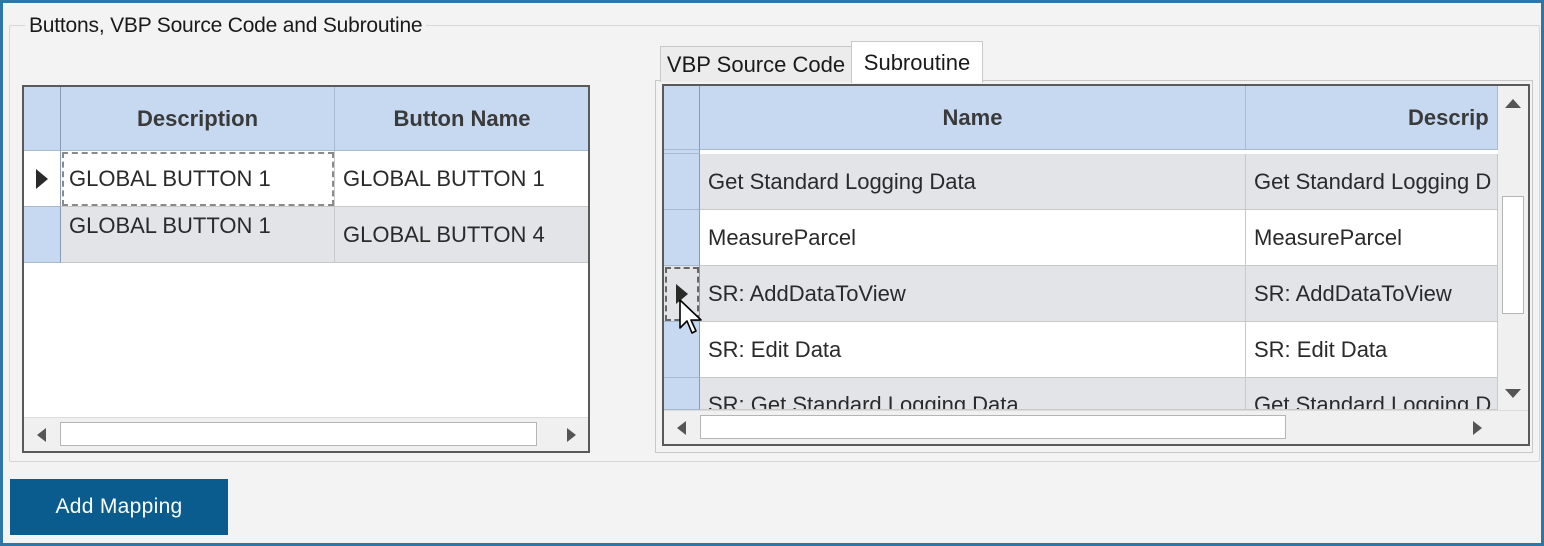  What do you see at coordinates (973, 118) in the screenshot?
I see `column-header-name: Name` at bounding box center [973, 118].